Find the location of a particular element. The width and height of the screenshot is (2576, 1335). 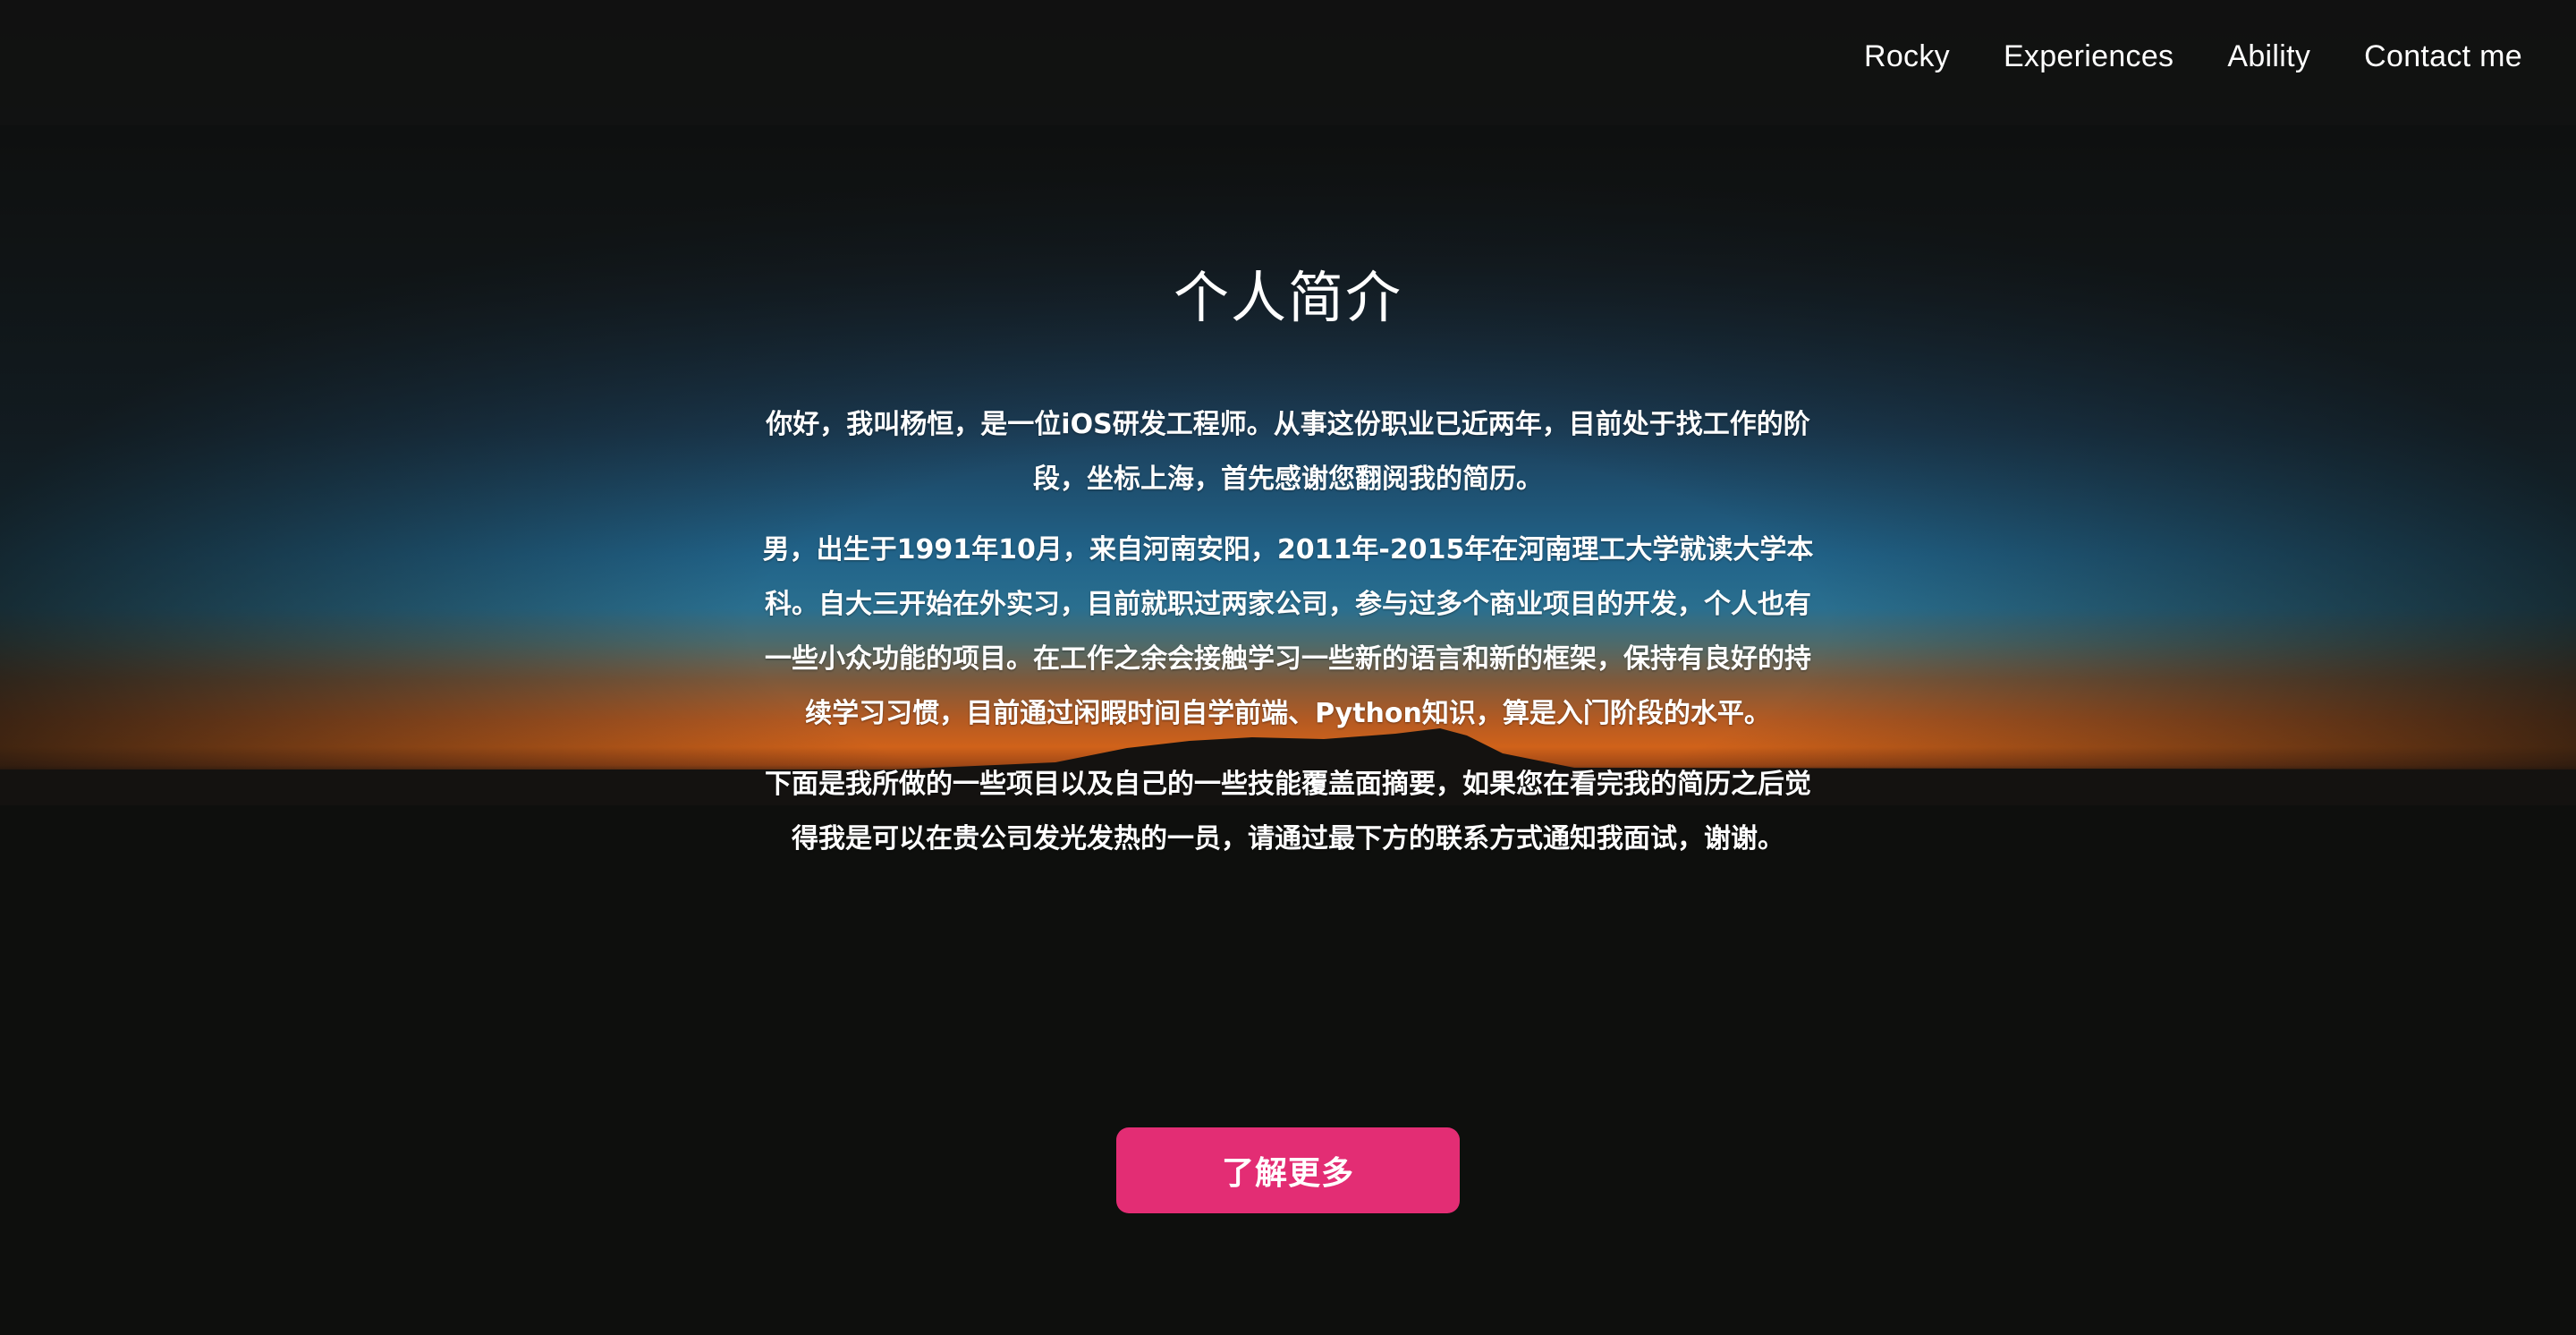

nav-link-ability: Ability is located at coordinates (2268, 56).